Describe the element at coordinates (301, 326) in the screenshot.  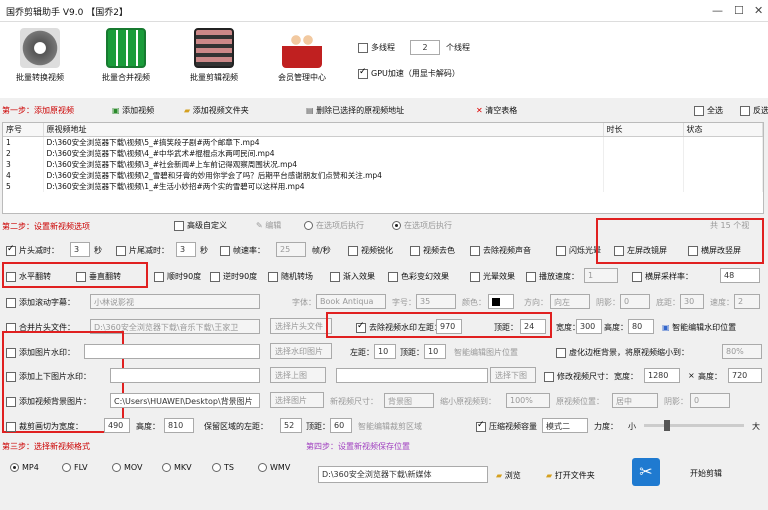
I see `select-head-button: 选择片头文件` at that location.